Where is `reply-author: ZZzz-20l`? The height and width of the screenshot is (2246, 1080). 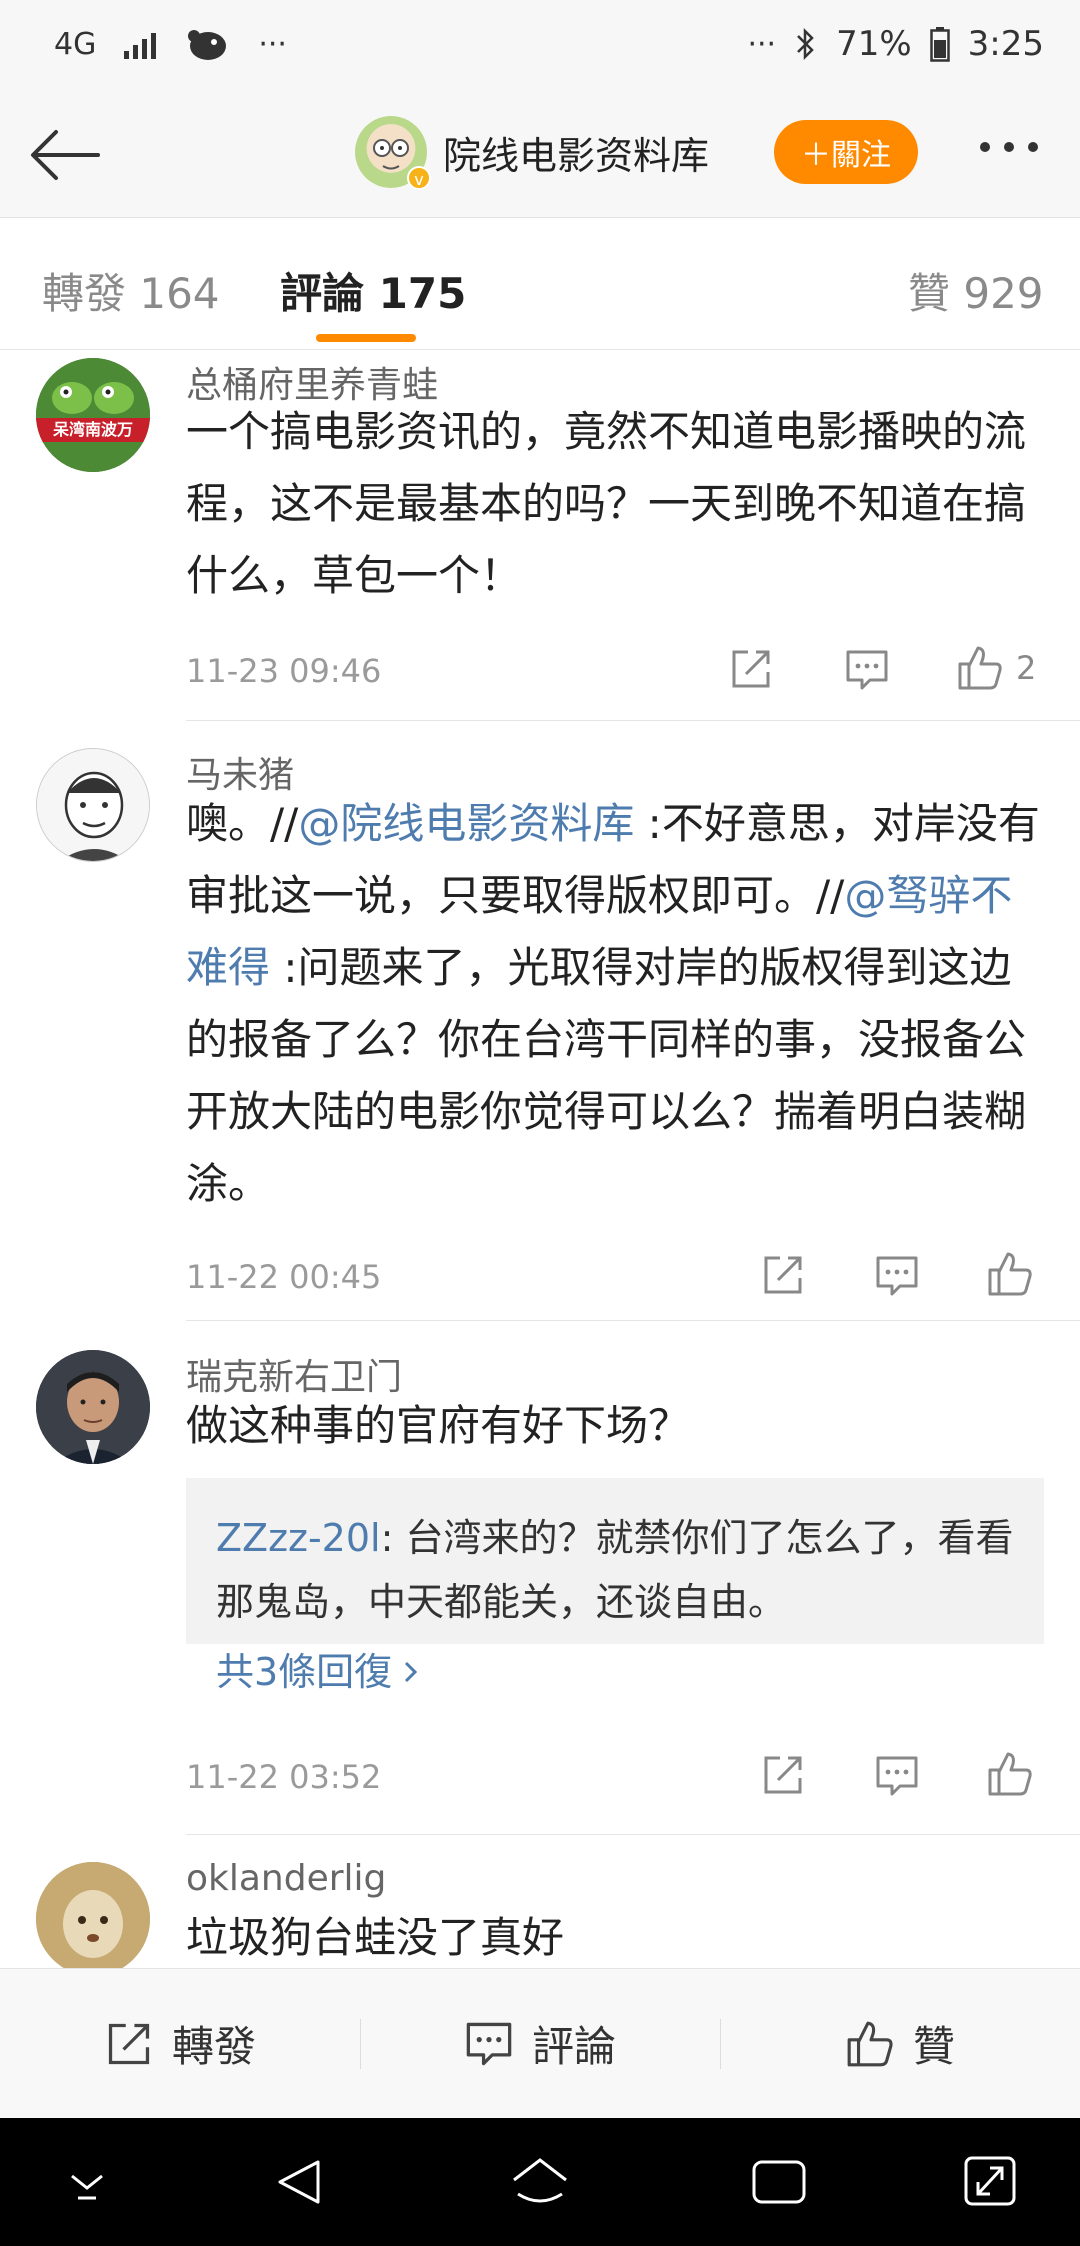
reply-author: ZZzz-20l is located at coordinates (298, 1538).